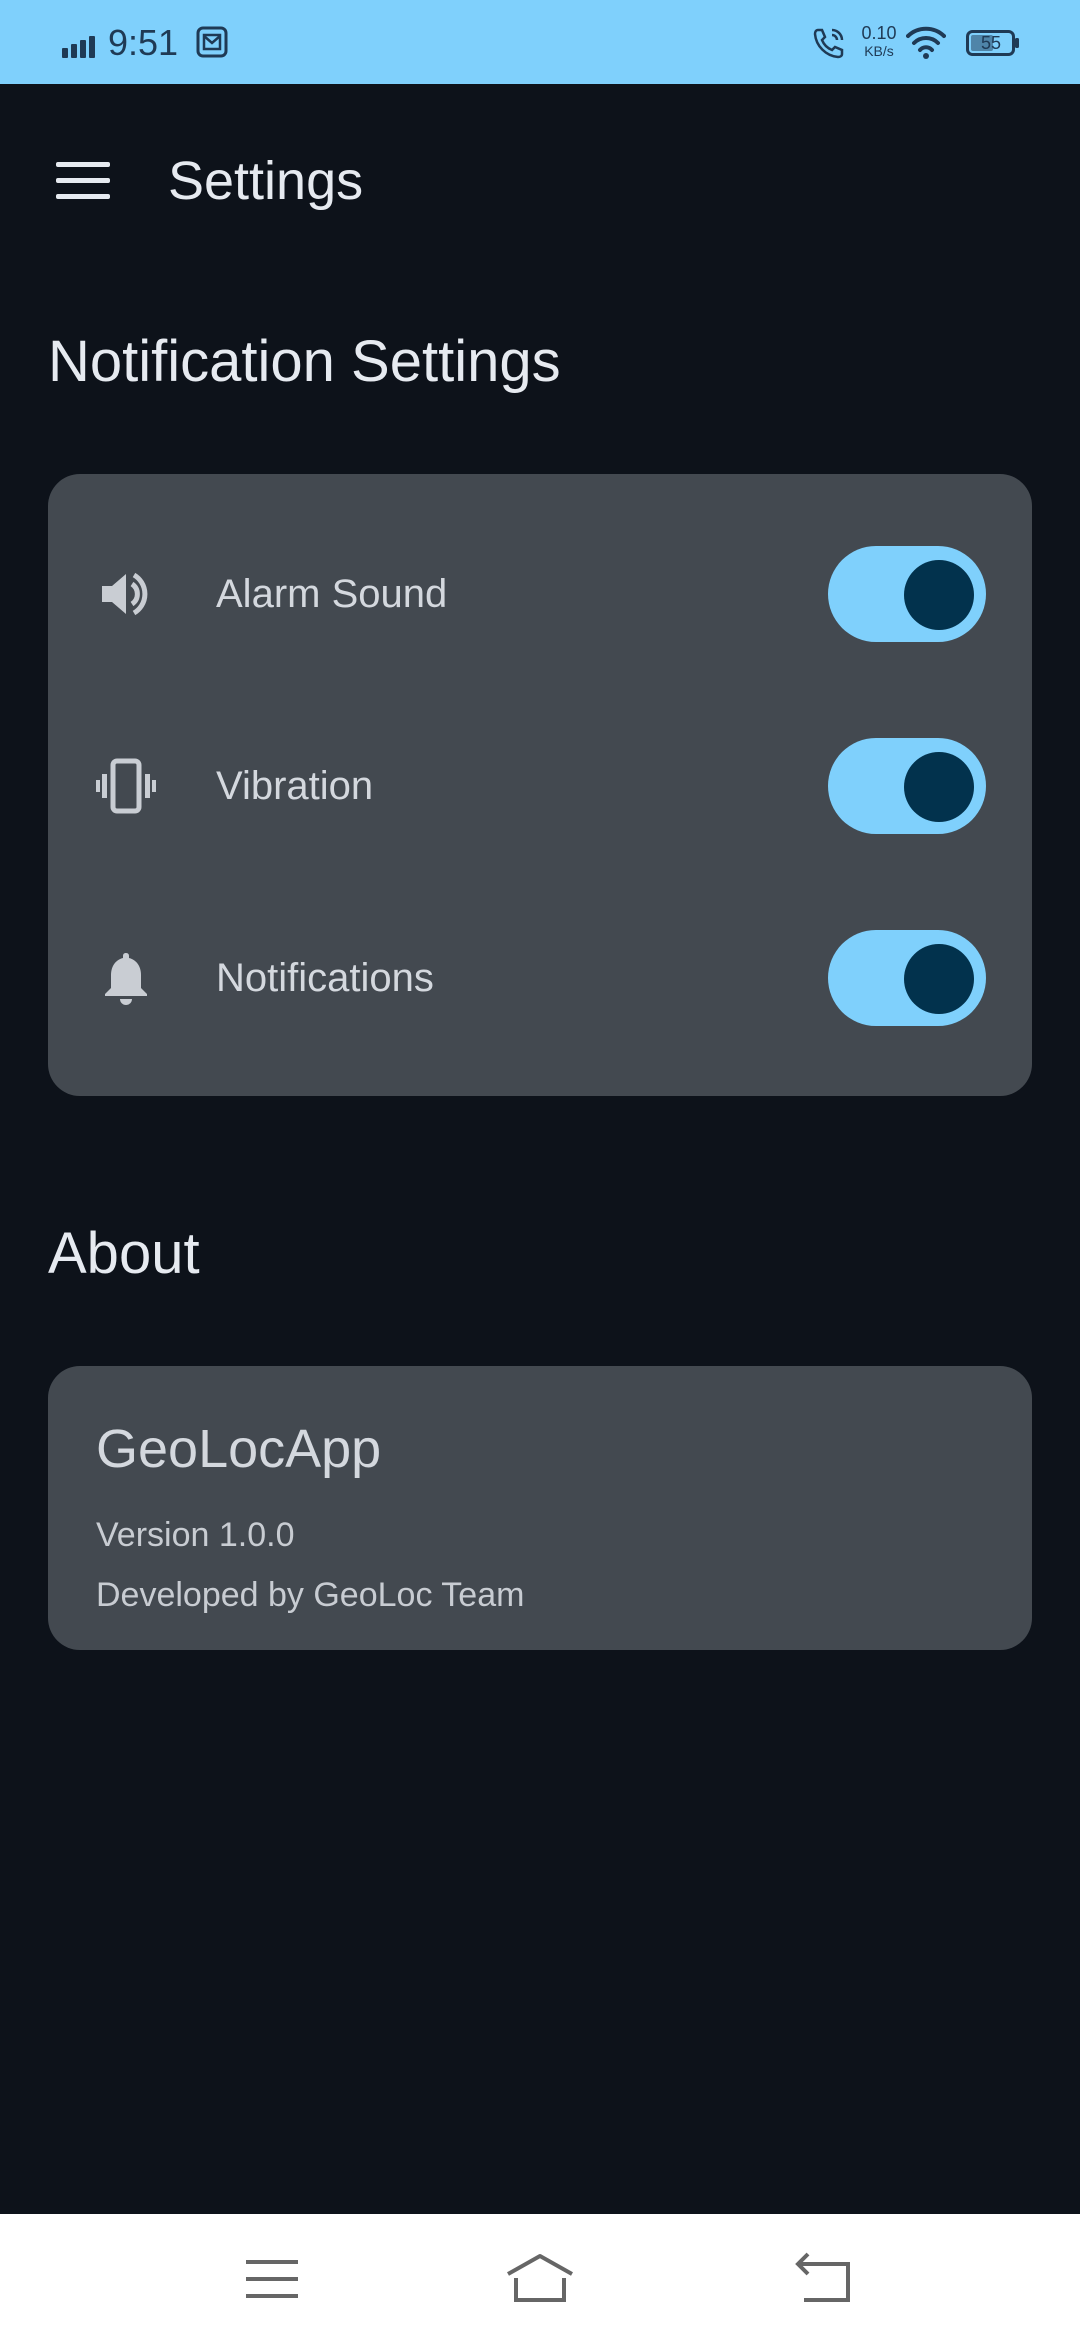 The height and width of the screenshot is (2340, 1080). I want to click on network-speed: 0.10 KB/s, so click(879, 41).